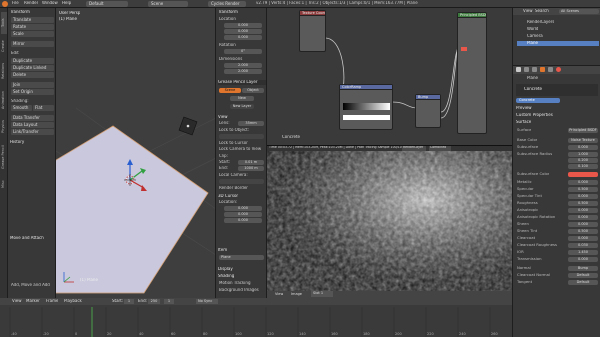 Image resolution: width=600 pixels, height=337 pixels. What do you see at coordinates (154, 301) in the screenshot?
I see `end-frame-field: 250` at bounding box center [154, 301].